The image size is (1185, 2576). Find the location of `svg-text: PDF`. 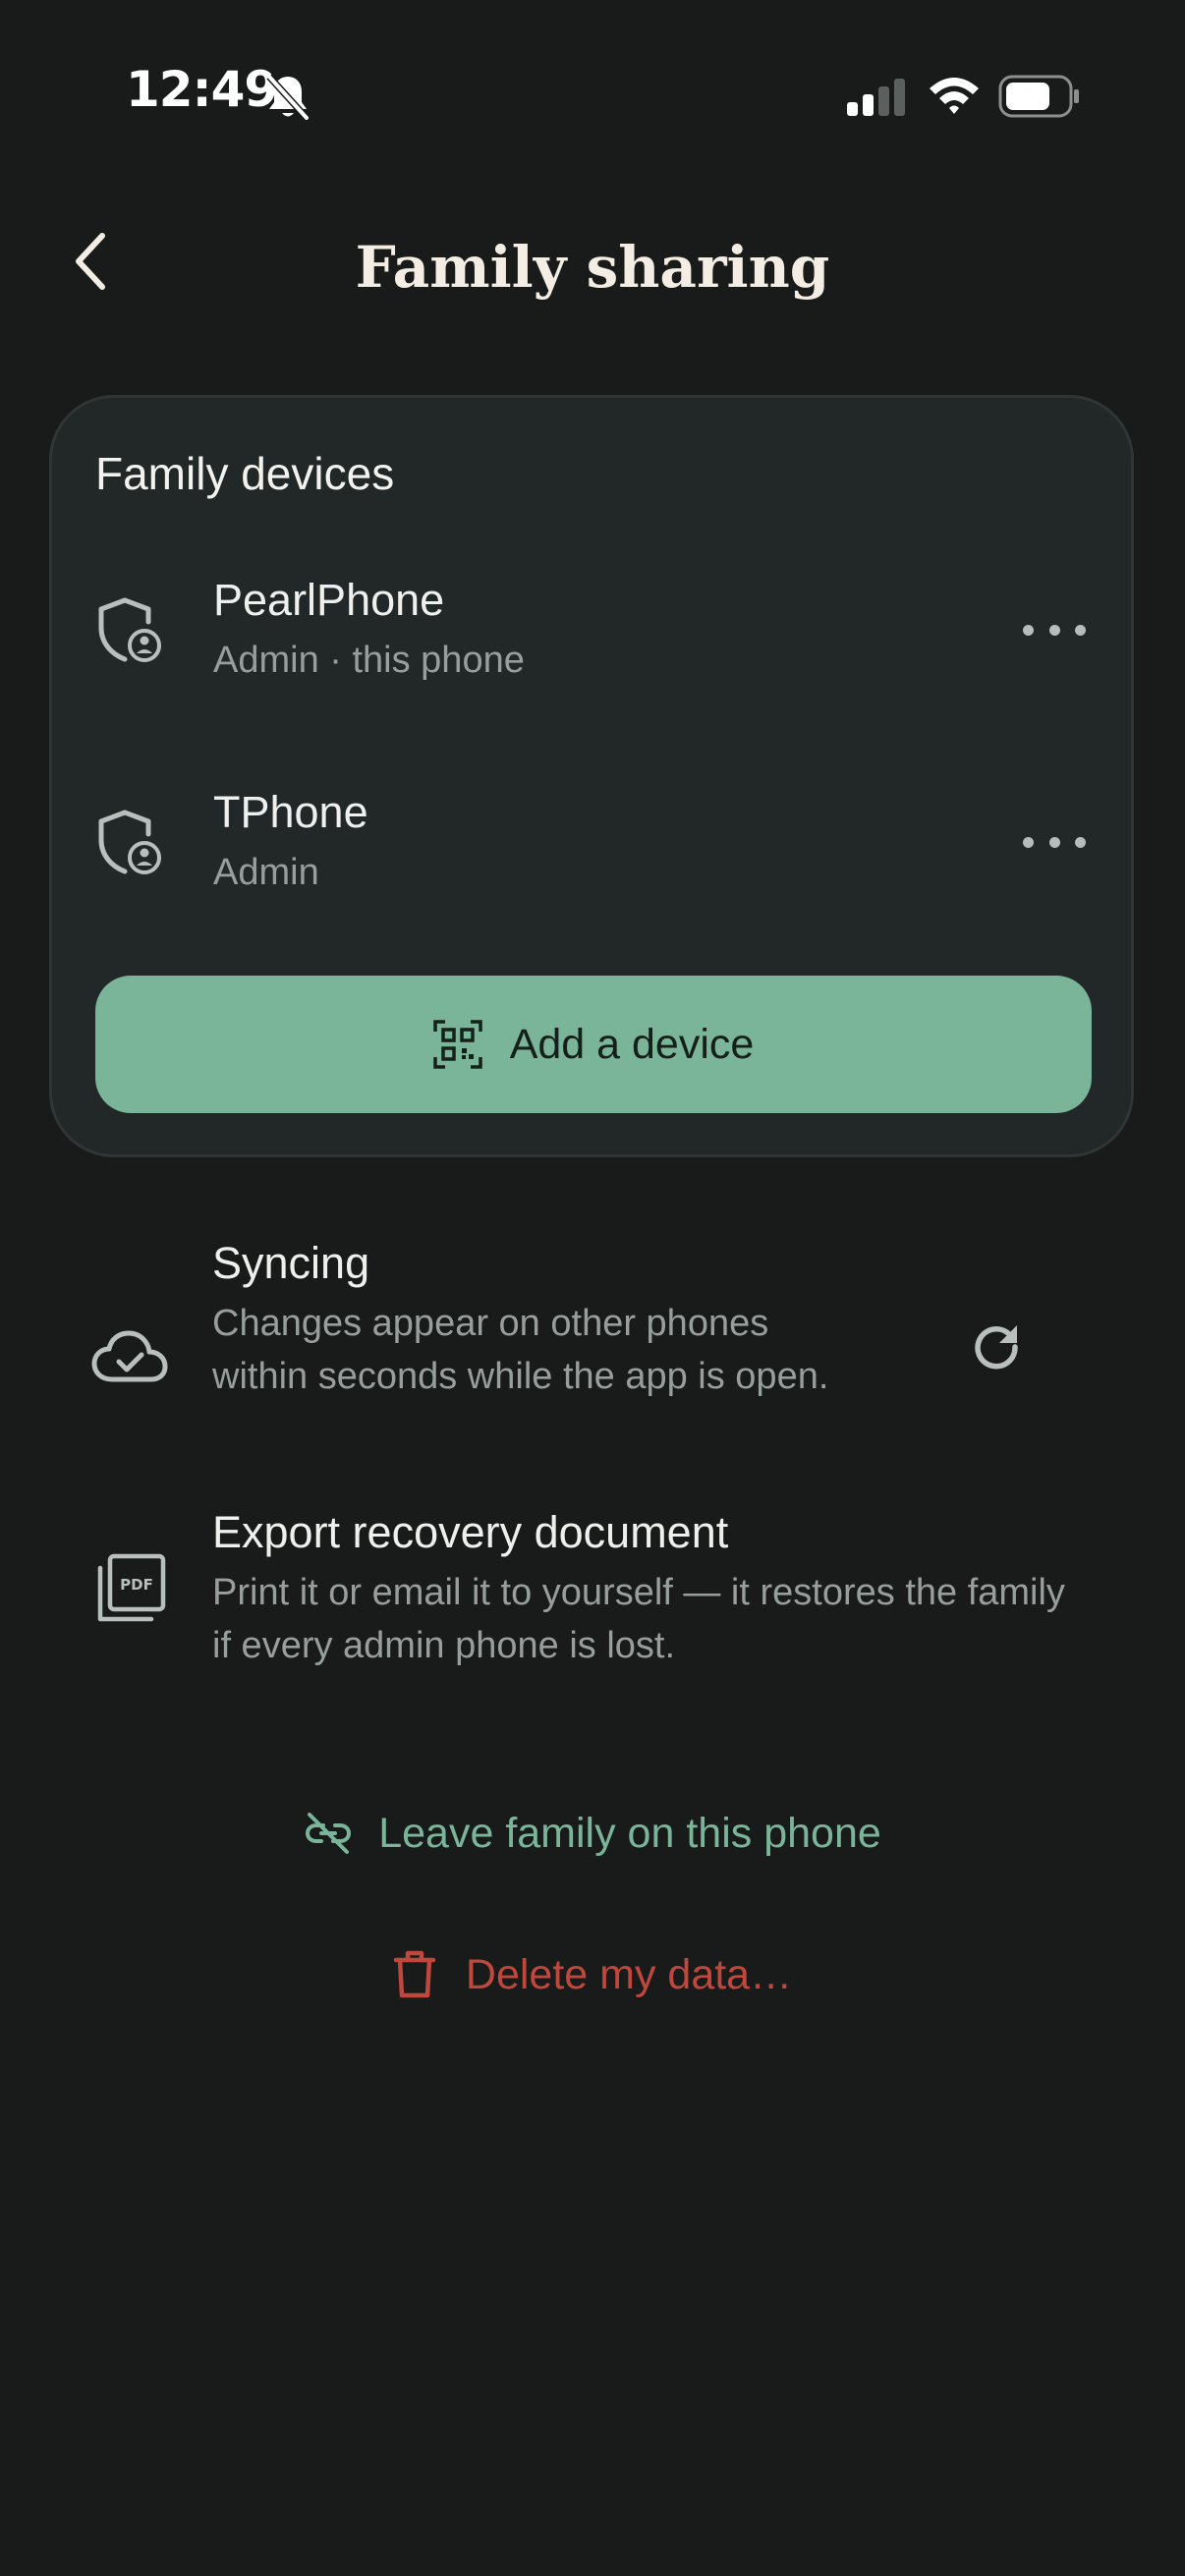

svg-text: PDF is located at coordinates (136, 1585).